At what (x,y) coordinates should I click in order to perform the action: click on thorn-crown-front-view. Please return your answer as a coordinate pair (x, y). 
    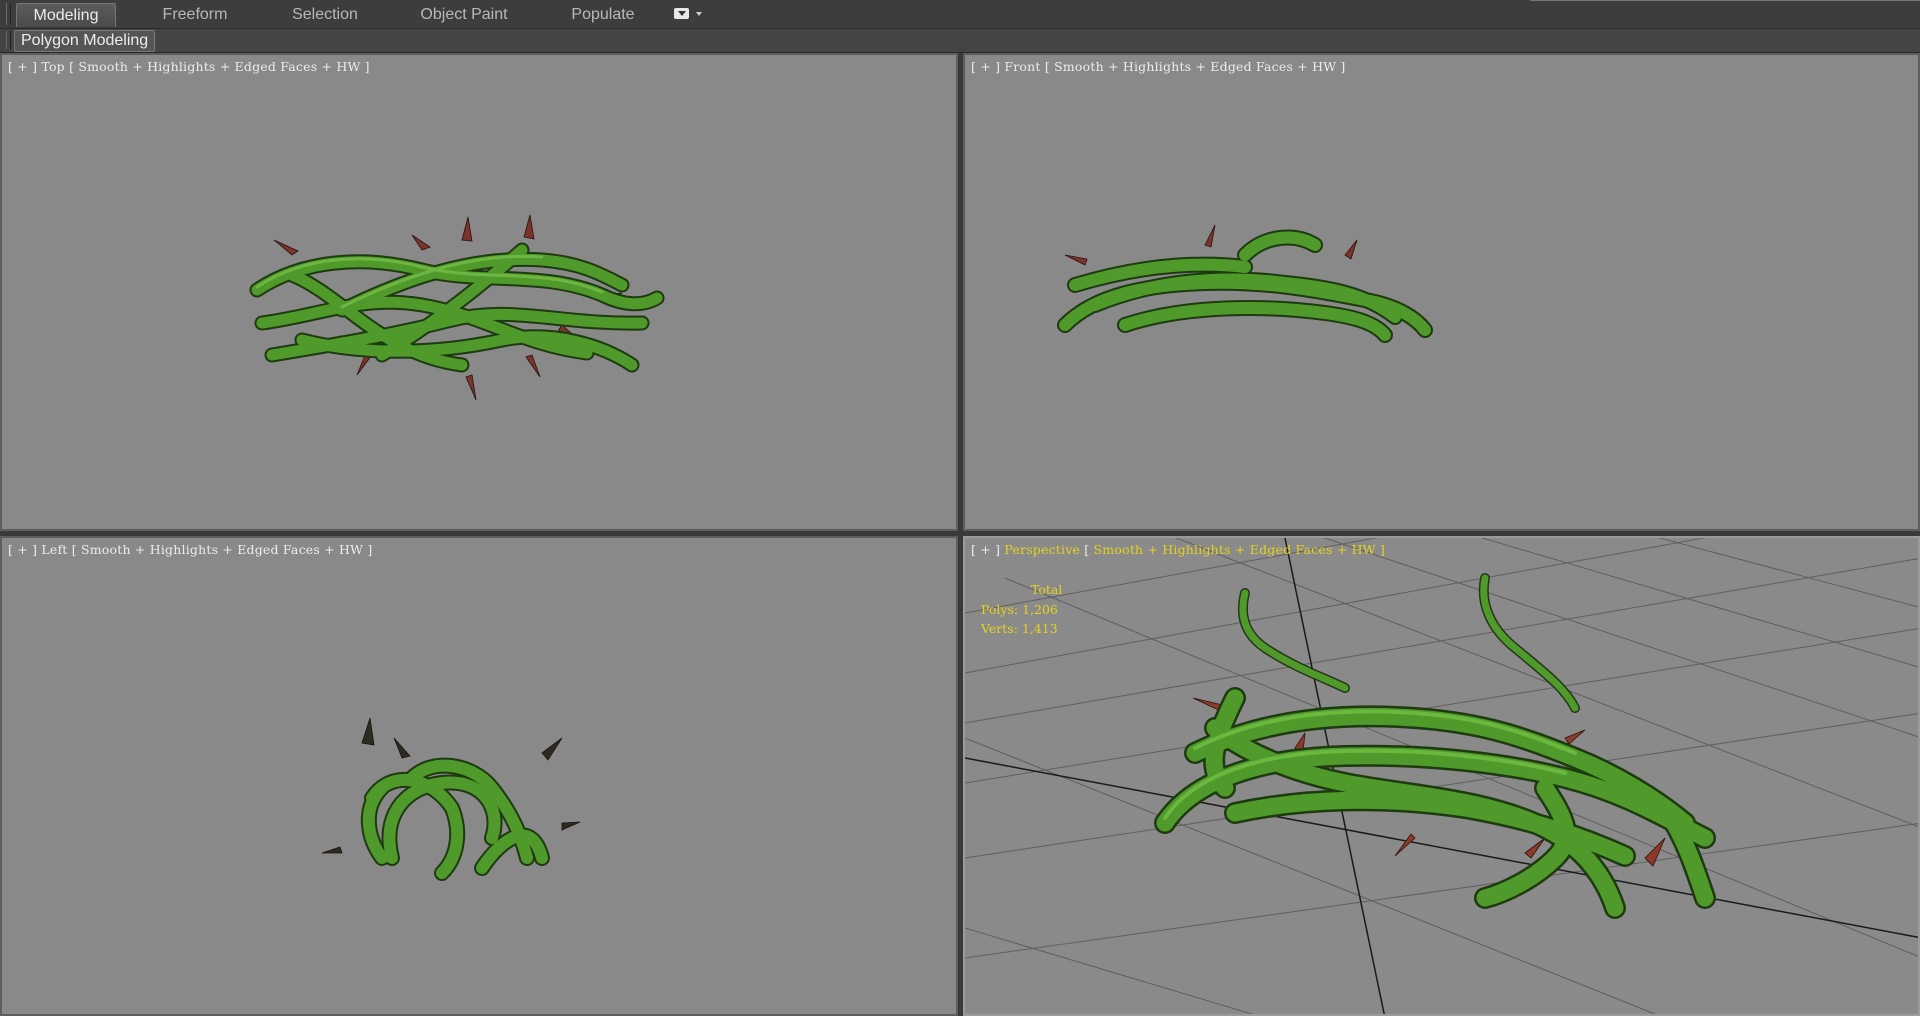
    Looking at the image, I should click on (1245, 283).